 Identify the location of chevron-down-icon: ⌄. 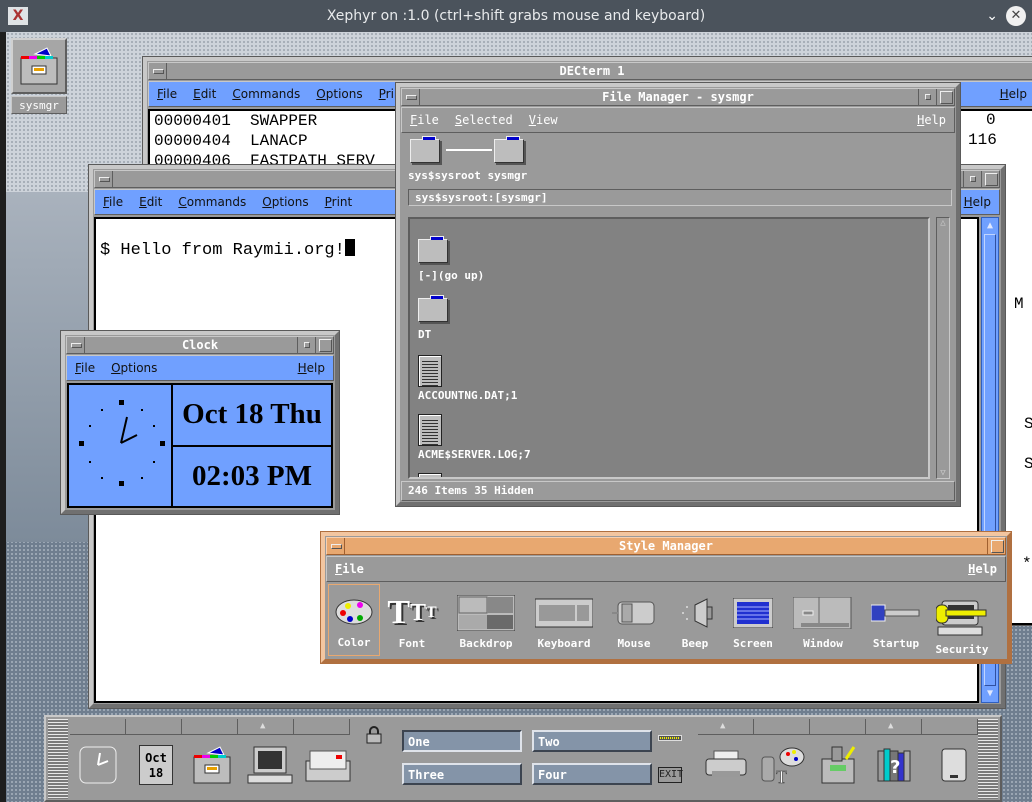
(992, 16).